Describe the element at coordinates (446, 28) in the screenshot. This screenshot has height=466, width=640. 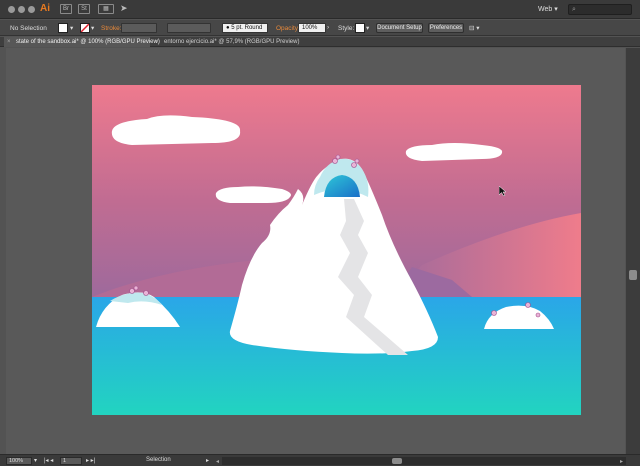
I see `preferences-button: Preferences` at that location.